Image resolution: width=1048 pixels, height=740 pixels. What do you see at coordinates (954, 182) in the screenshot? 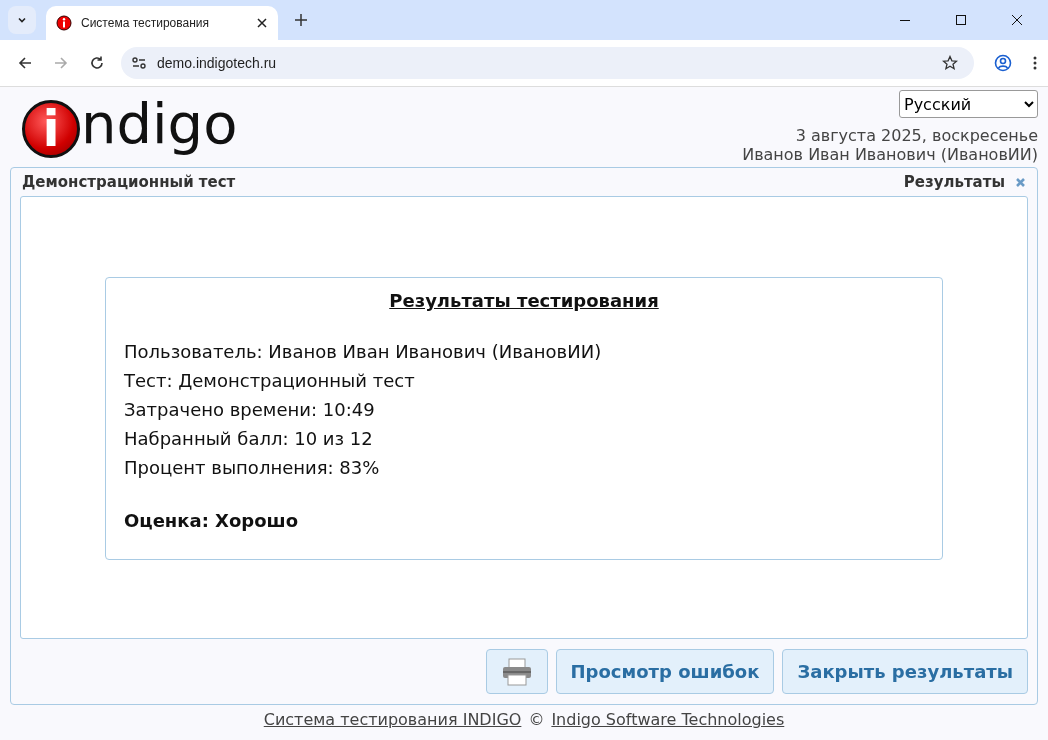
I see `section-title: Результаты` at bounding box center [954, 182].